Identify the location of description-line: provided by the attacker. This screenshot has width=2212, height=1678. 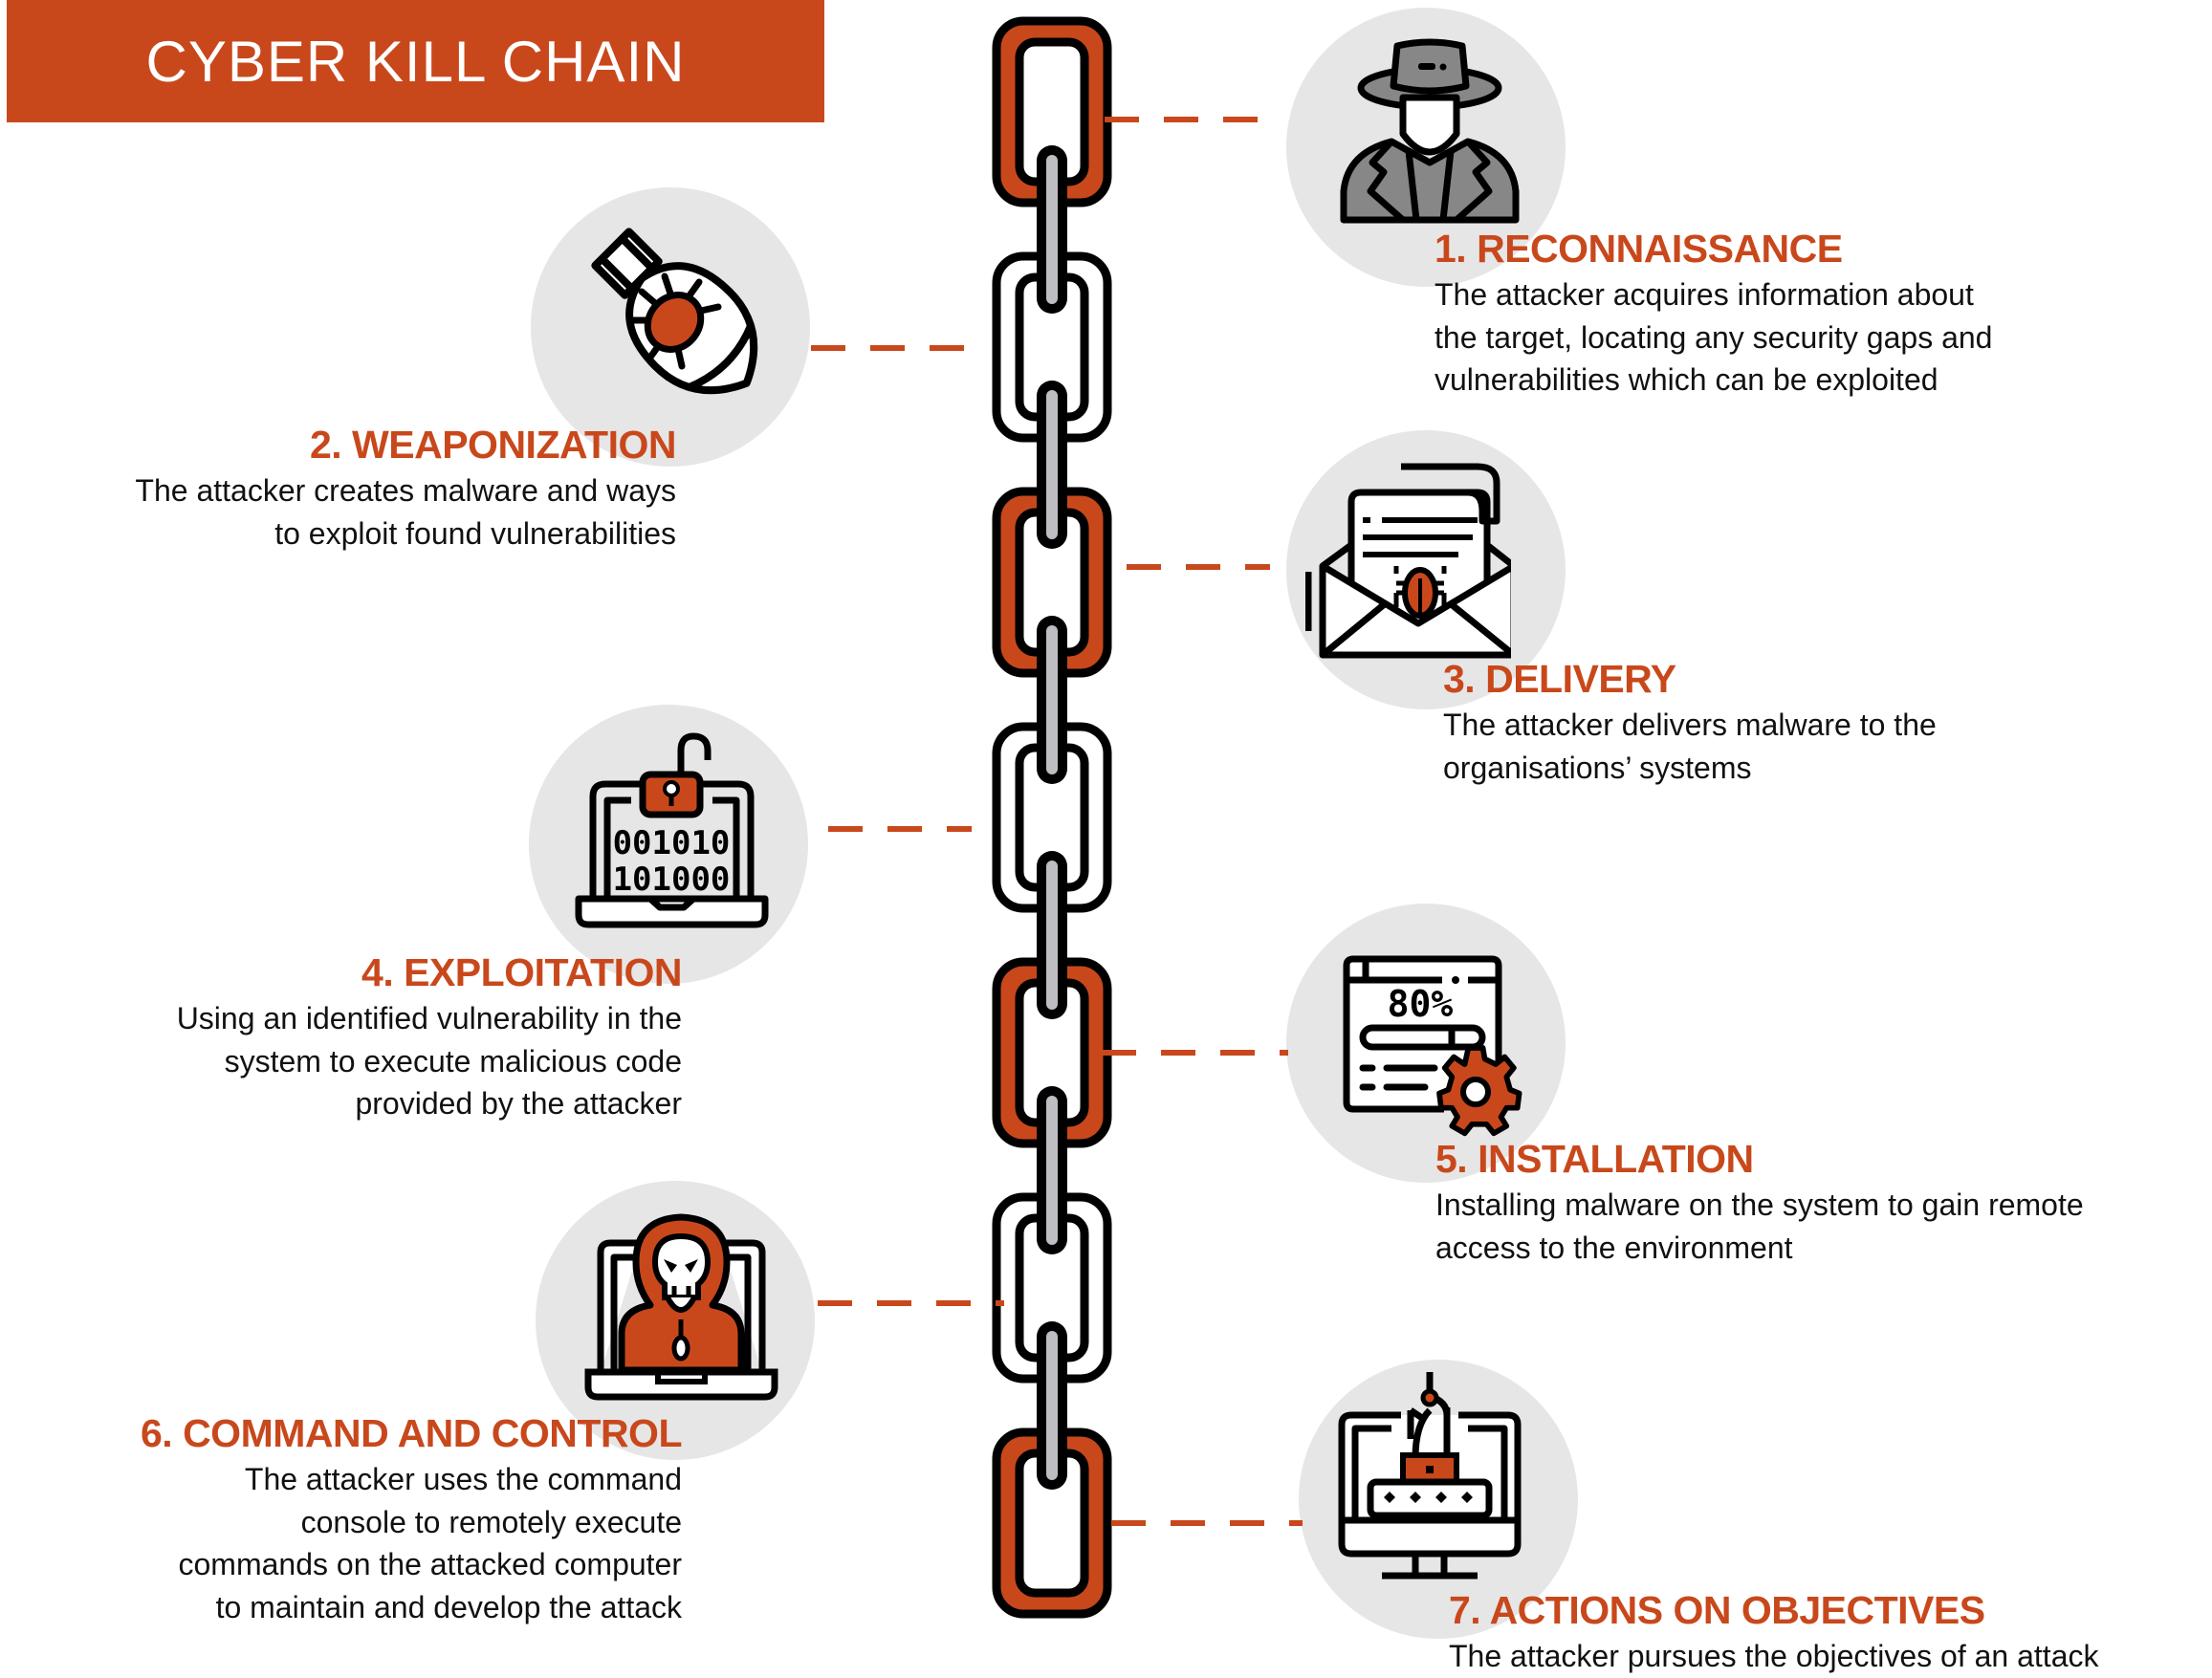
(518, 1103).